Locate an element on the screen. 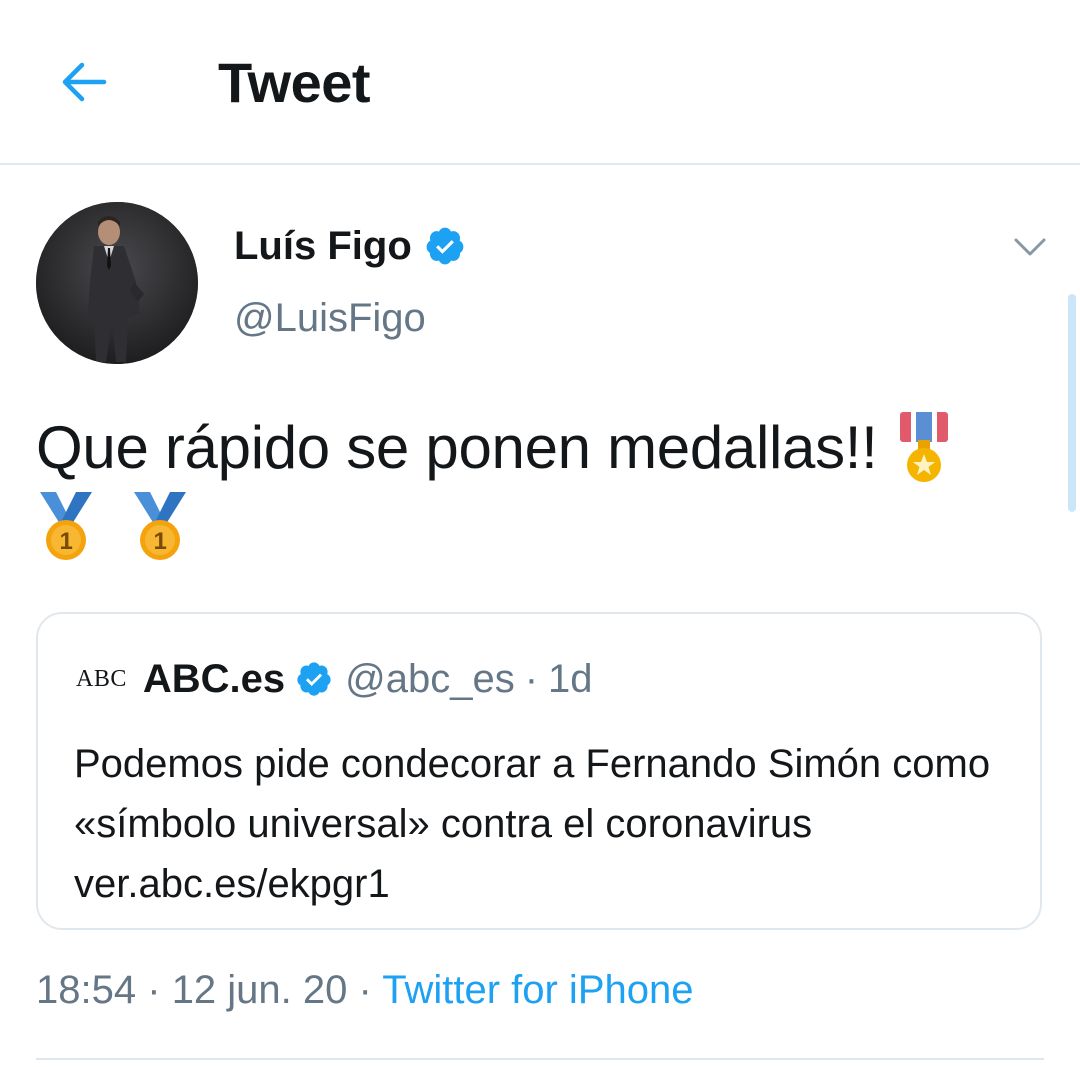 This screenshot has width=1080, height=1067. quoted-author-name: ABC.es is located at coordinates (214, 678).